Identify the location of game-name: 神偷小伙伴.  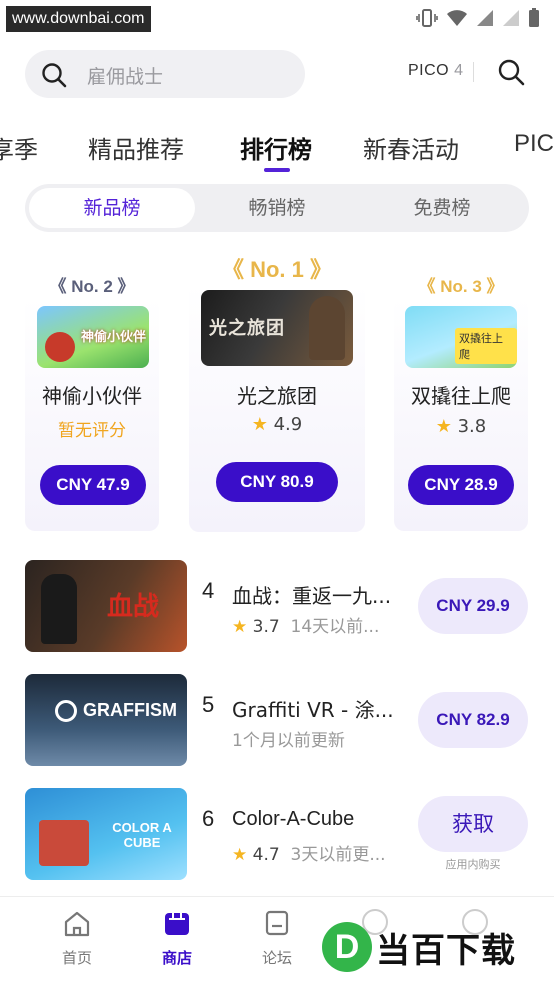
(92, 396).